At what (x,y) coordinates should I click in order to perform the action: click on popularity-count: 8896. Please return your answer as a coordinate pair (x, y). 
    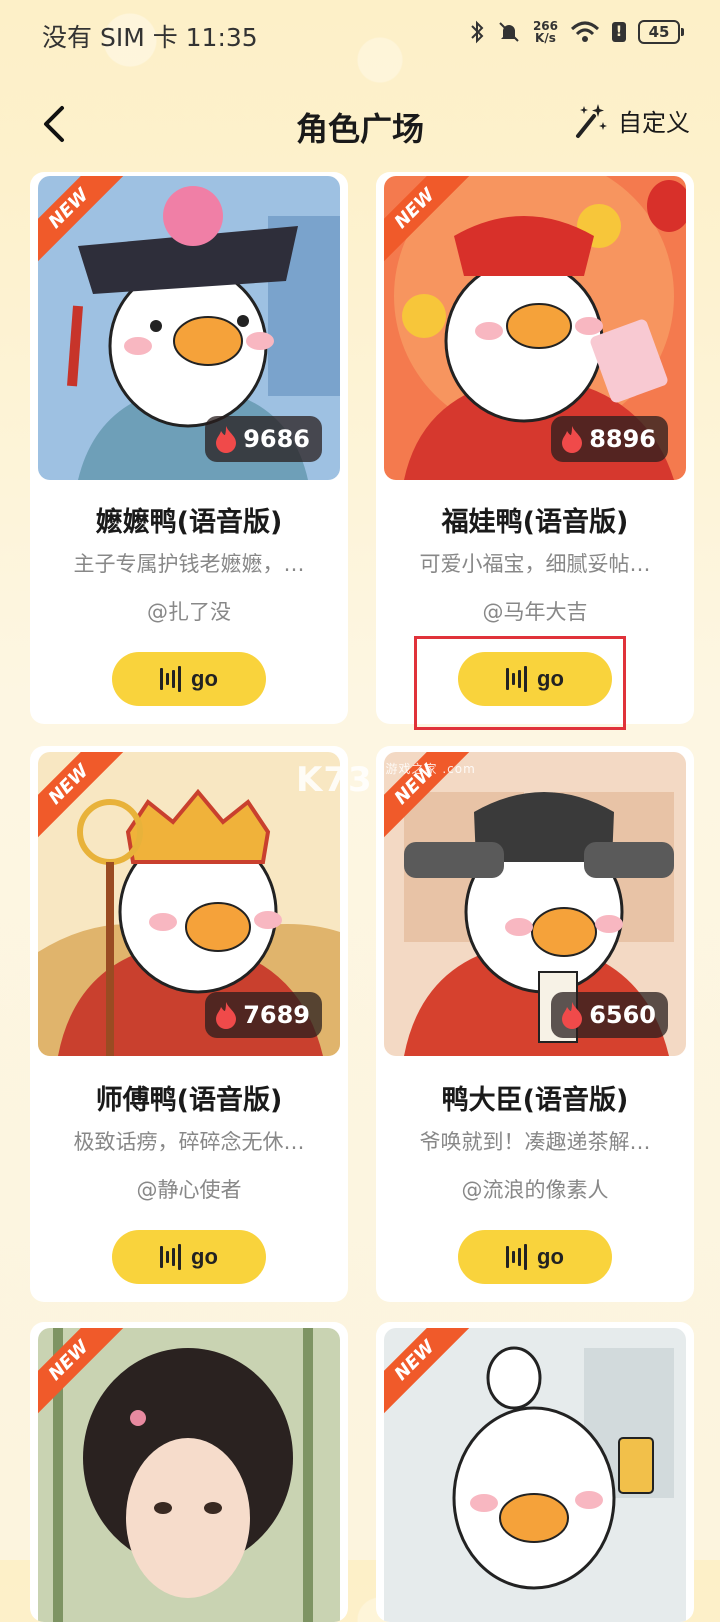
    Looking at the image, I should click on (622, 439).